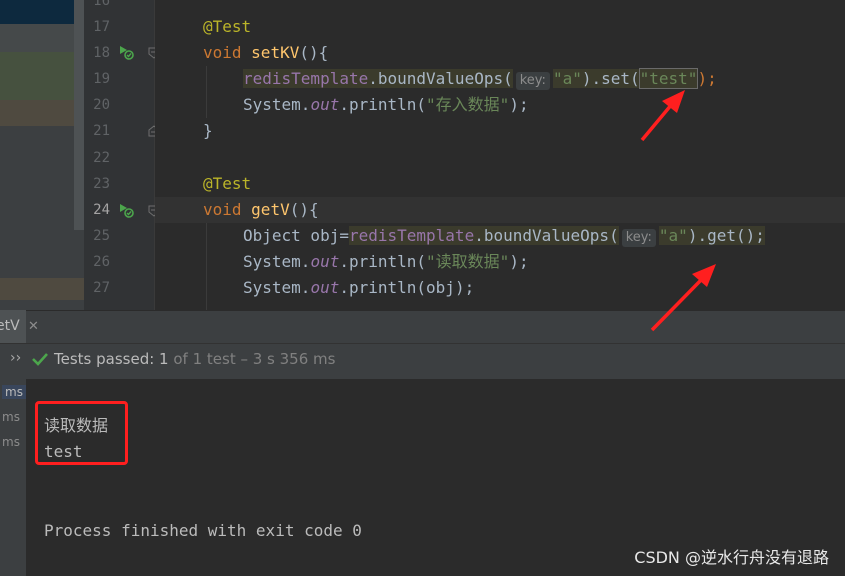  What do you see at coordinates (10, 326) in the screenshot?
I see `run-tab-label: etV` at bounding box center [10, 326].